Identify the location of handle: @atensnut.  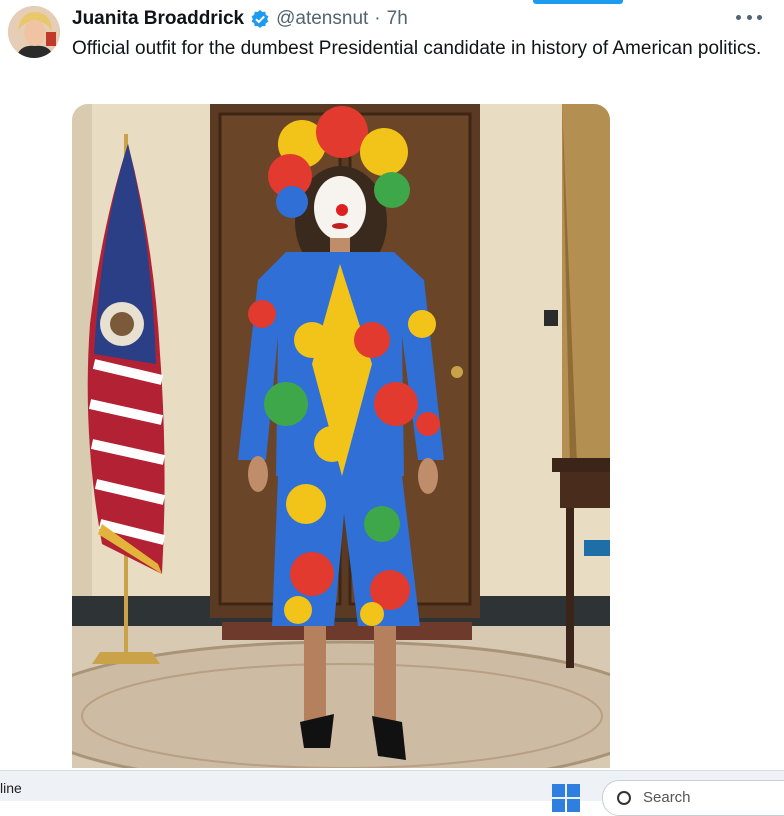
(322, 19).